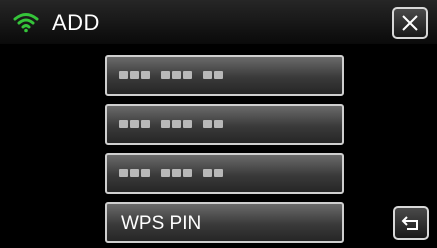 This screenshot has height=248, width=437. I want to click on close-icon, so click(410, 23).